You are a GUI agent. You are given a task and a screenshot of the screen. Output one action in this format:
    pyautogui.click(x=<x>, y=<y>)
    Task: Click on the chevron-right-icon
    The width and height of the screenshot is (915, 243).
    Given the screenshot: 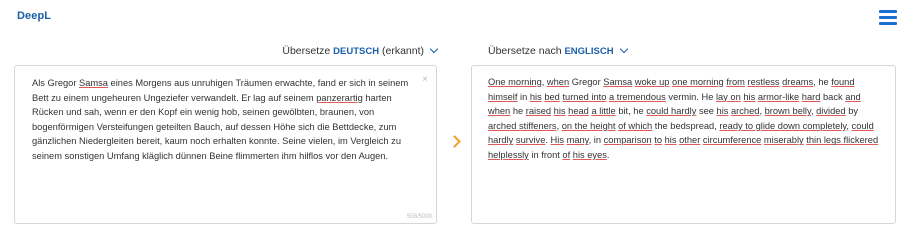 What is the action you would take?
    pyautogui.click(x=454, y=141)
    